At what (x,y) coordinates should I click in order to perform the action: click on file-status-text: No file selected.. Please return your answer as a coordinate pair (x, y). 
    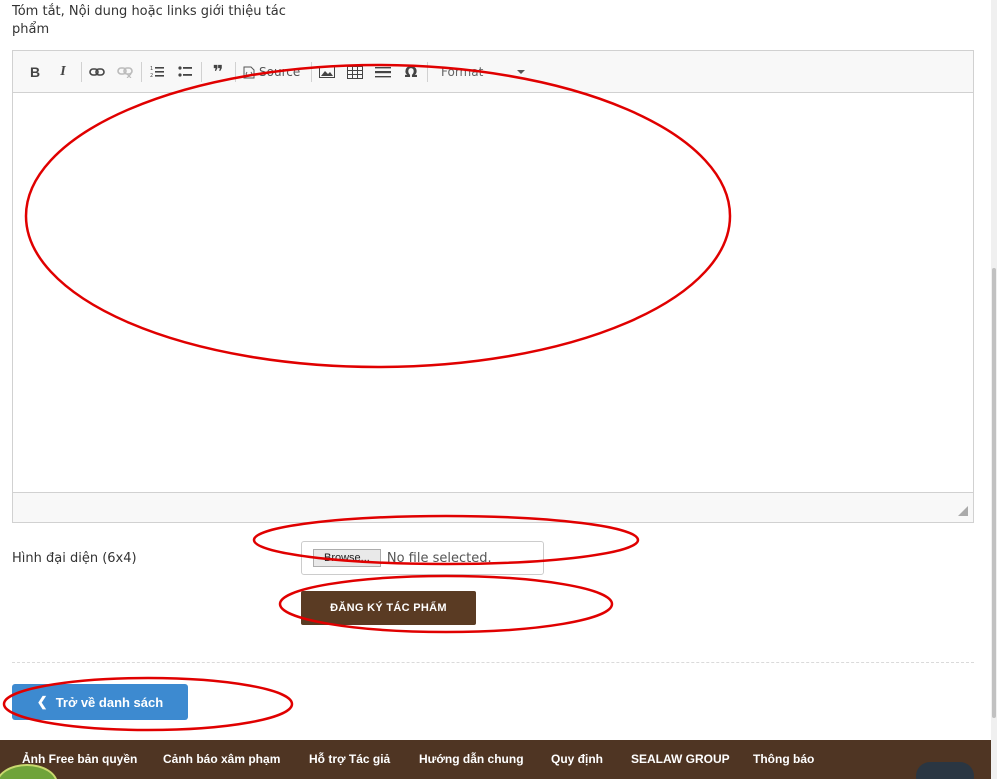
    Looking at the image, I should click on (439, 558).